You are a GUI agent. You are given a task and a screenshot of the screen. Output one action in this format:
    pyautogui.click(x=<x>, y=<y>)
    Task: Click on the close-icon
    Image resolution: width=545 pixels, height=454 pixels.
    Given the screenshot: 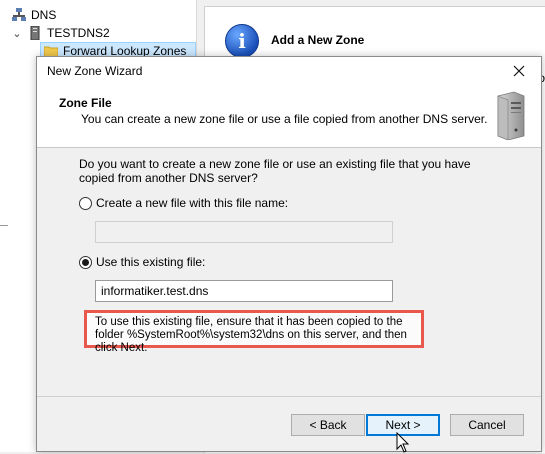 What is the action you would take?
    pyautogui.click(x=519, y=71)
    